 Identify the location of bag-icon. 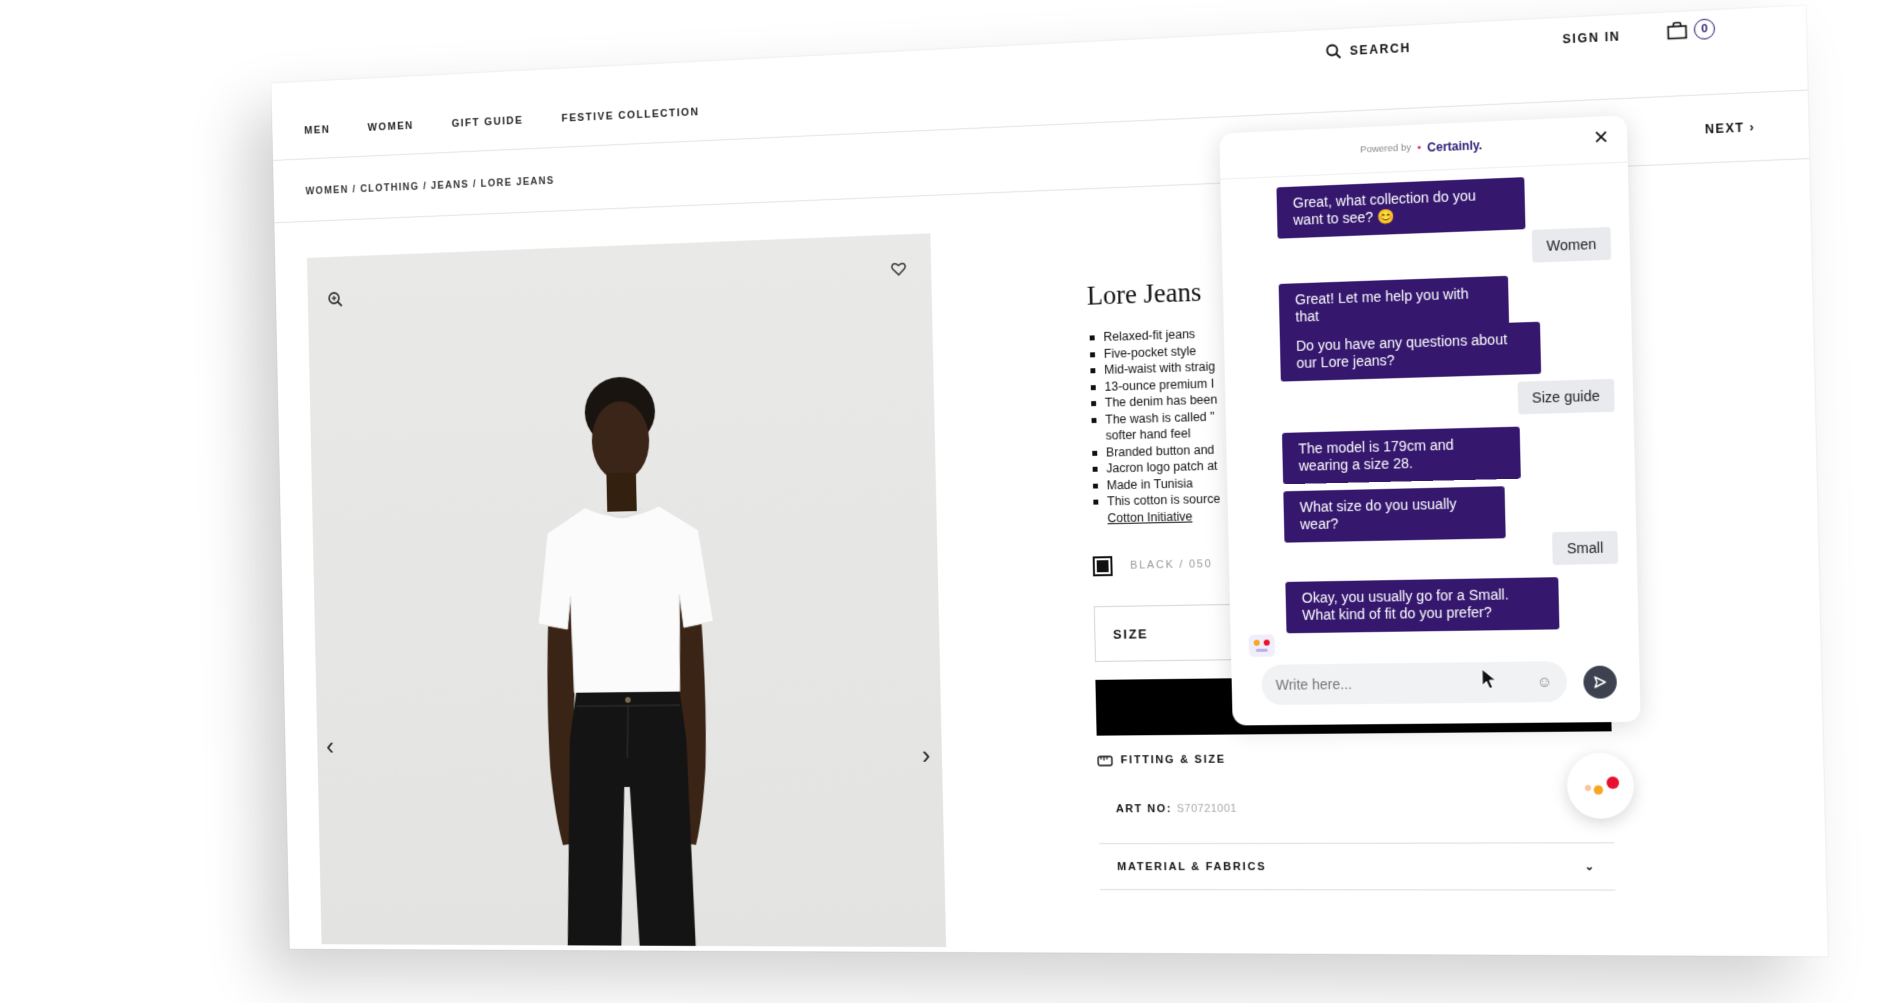
(1676, 31).